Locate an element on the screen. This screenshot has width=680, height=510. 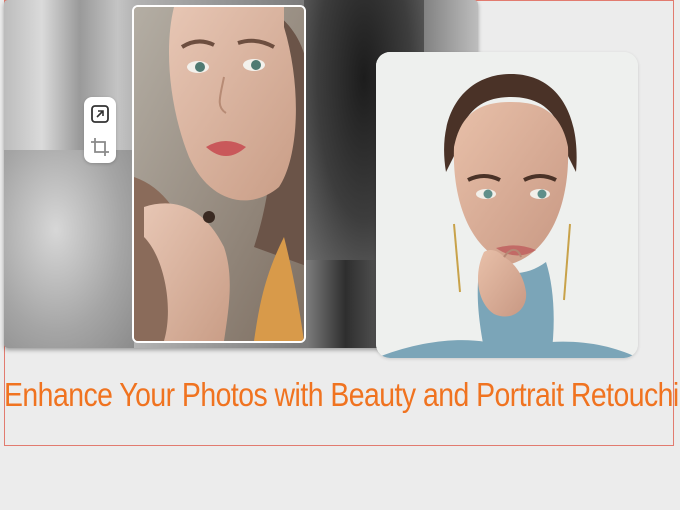
expand-tool-button is located at coordinates (100, 114).